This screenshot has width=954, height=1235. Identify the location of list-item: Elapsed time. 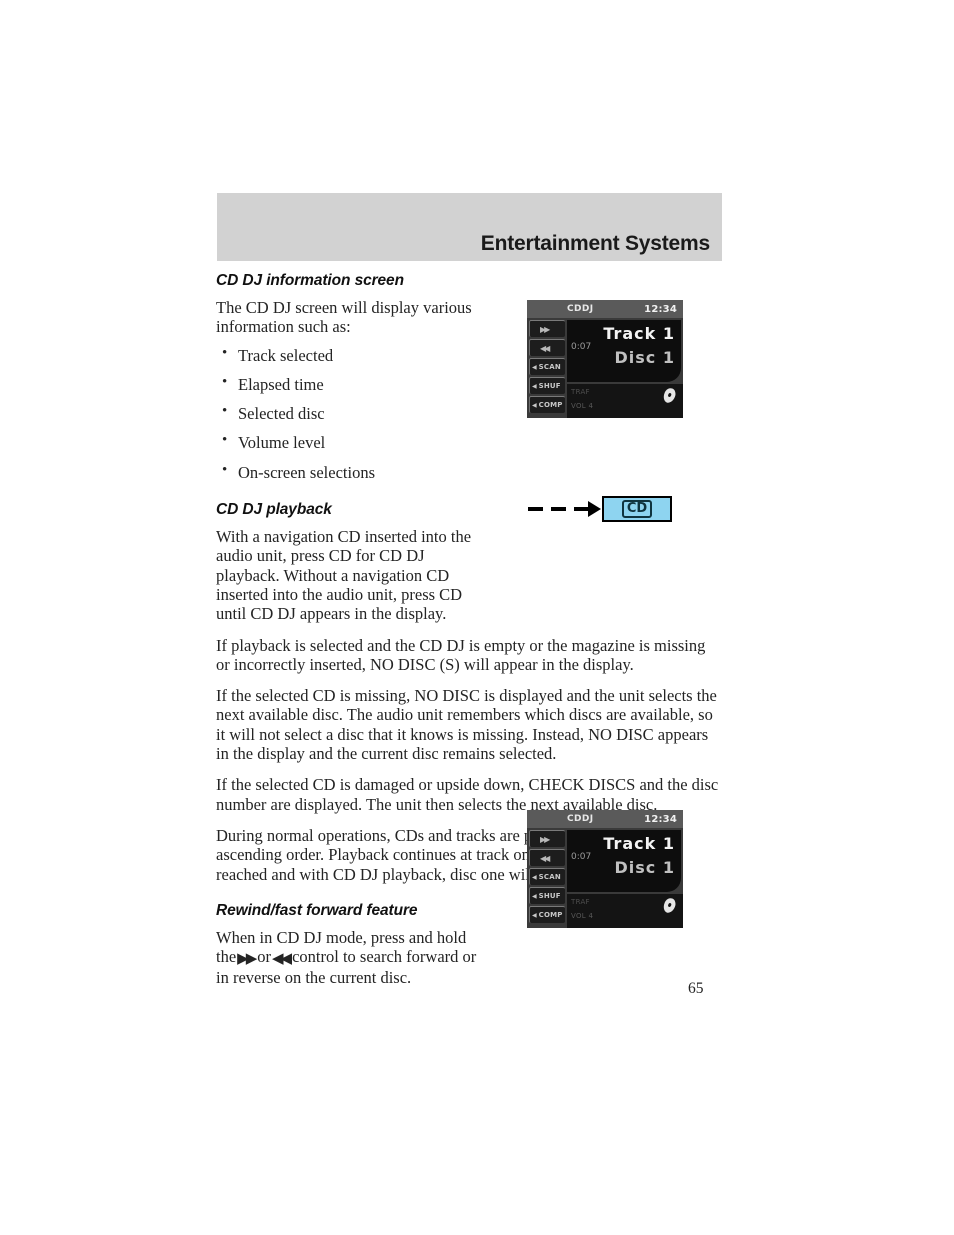
(352, 384).